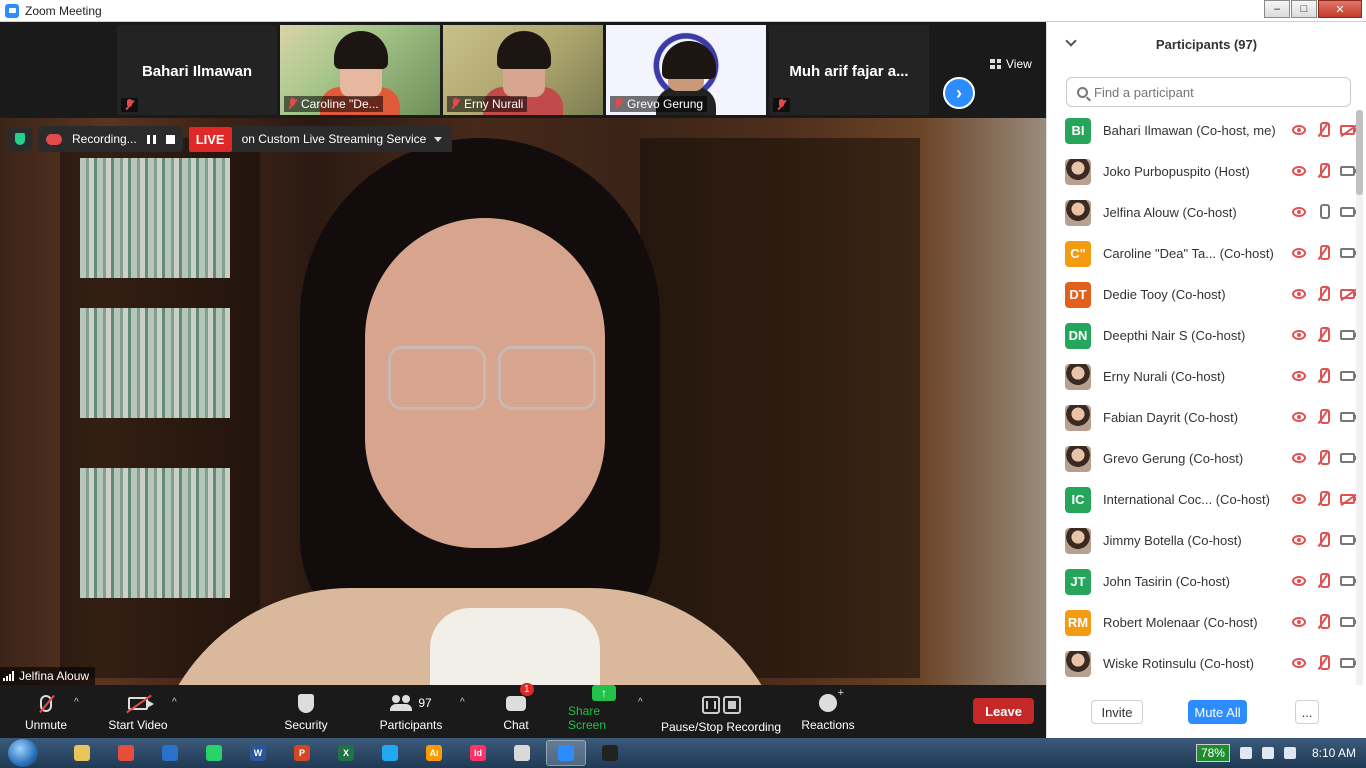  Describe the element at coordinates (1203, 663) in the screenshot. I see `participant-row: Wiske Rotinsulu (Co-host)` at that location.